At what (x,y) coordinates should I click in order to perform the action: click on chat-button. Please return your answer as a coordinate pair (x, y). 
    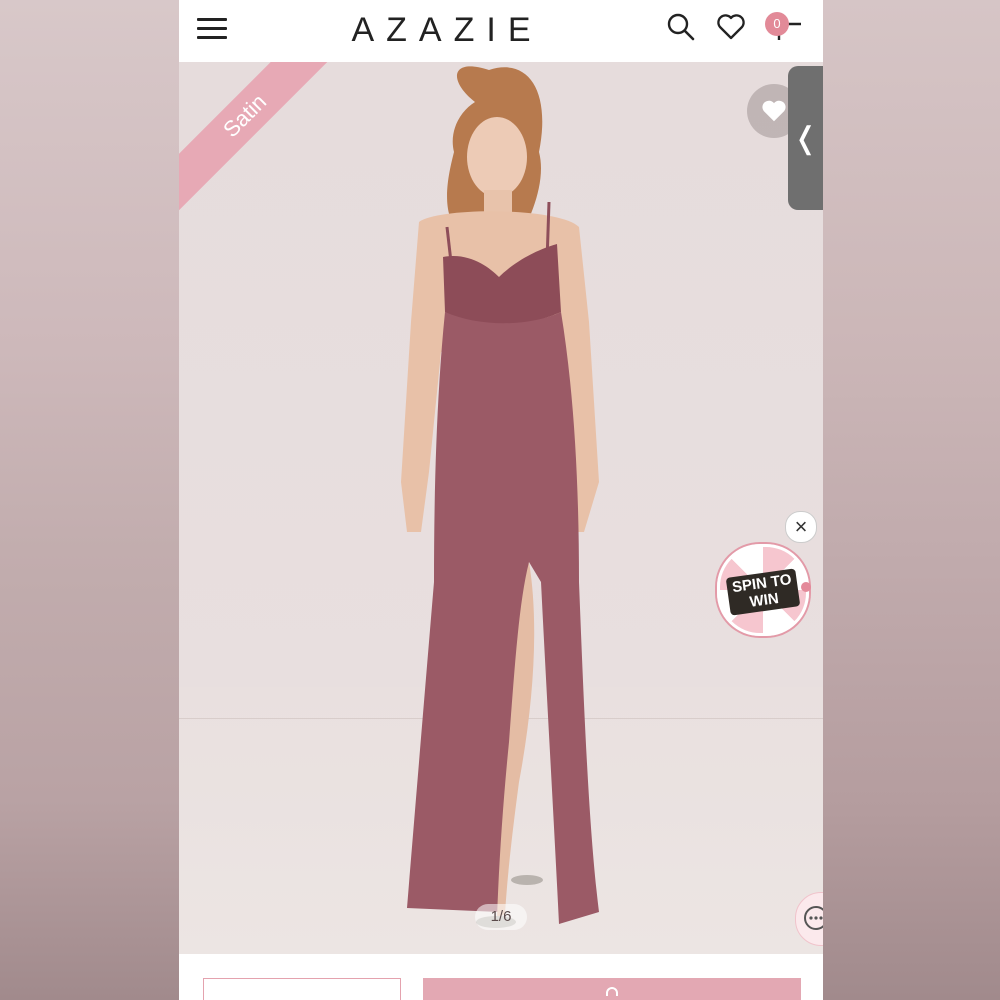
    Looking at the image, I should click on (809, 919).